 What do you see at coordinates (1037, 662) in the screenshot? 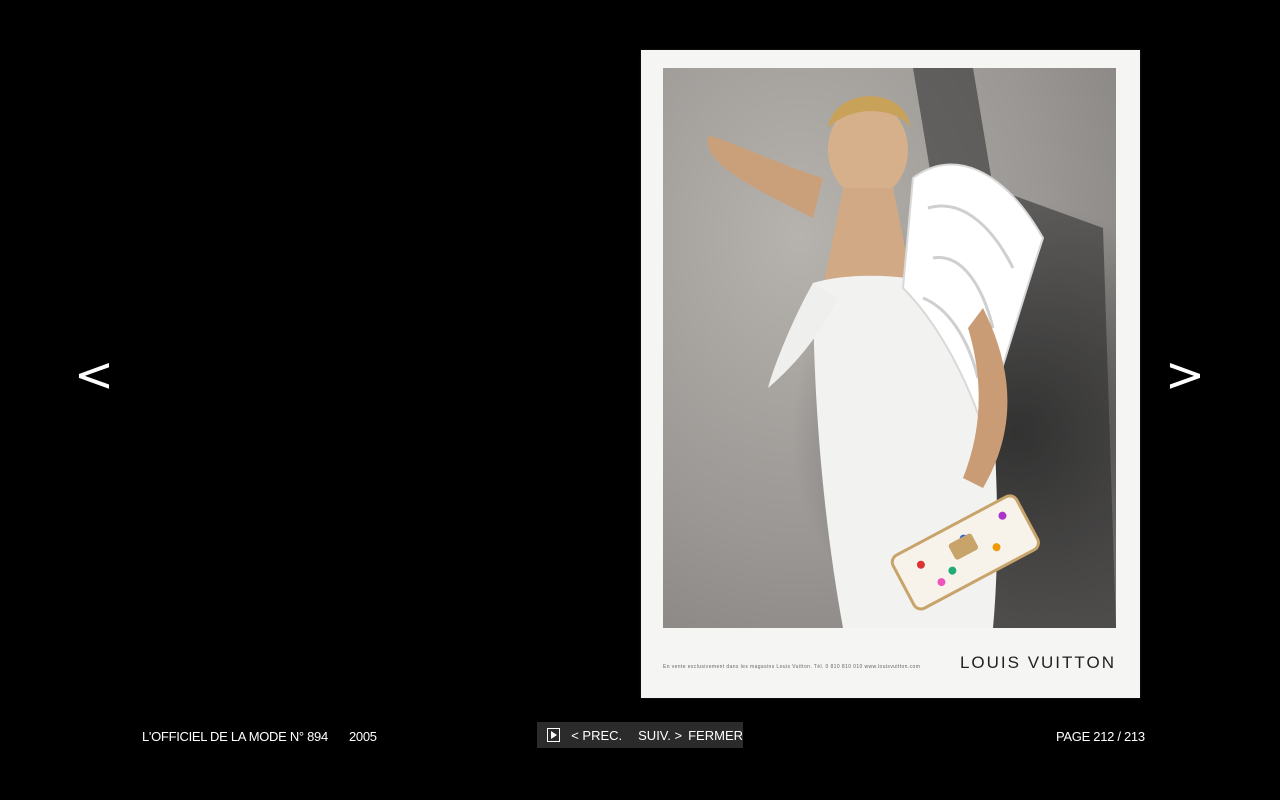
I see `brand-logo: LOUIS VUITTON` at bounding box center [1037, 662].